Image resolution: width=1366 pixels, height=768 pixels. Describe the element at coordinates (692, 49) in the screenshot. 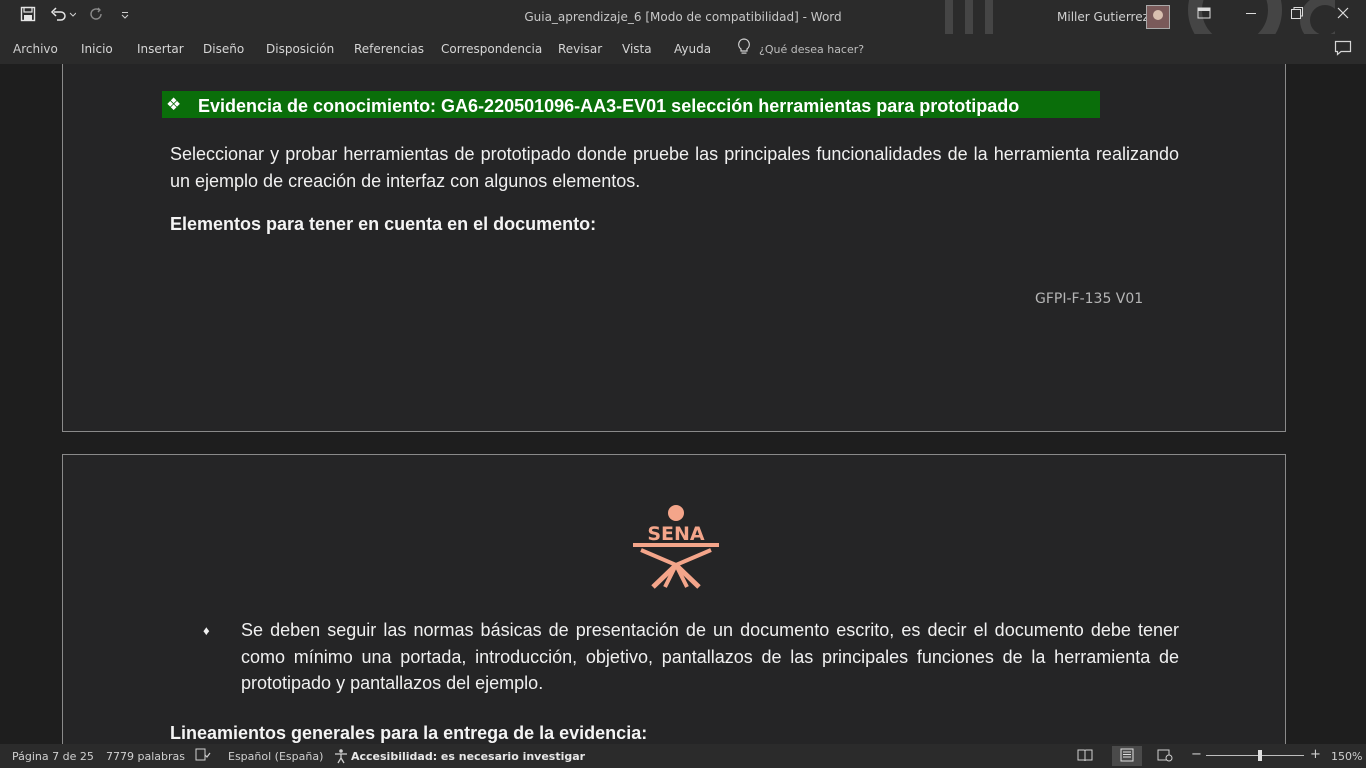

I see `tab-ayuda: Ayuda` at that location.